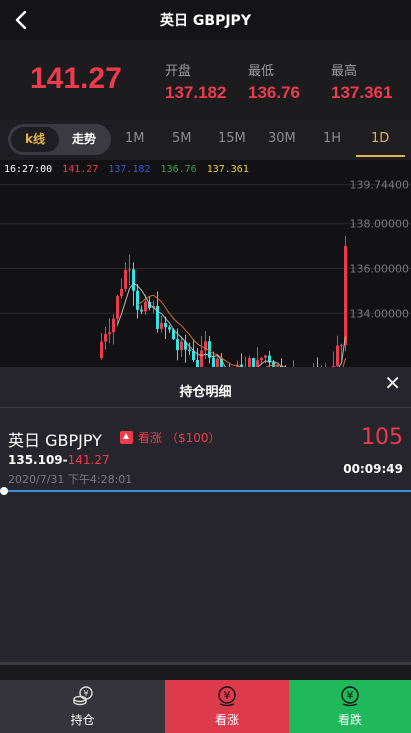 Image resolution: width=411 pixels, height=733 pixels. What do you see at coordinates (332, 138) in the screenshot?
I see `tab-period-1h: 1H` at bounding box center [332, 138].